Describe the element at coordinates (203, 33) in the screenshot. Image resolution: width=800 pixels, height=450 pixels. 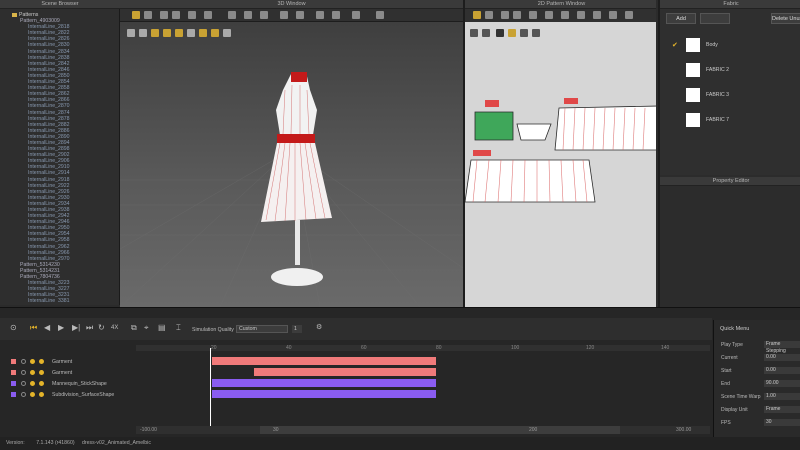
I see `avatar-show-icon` at that location.